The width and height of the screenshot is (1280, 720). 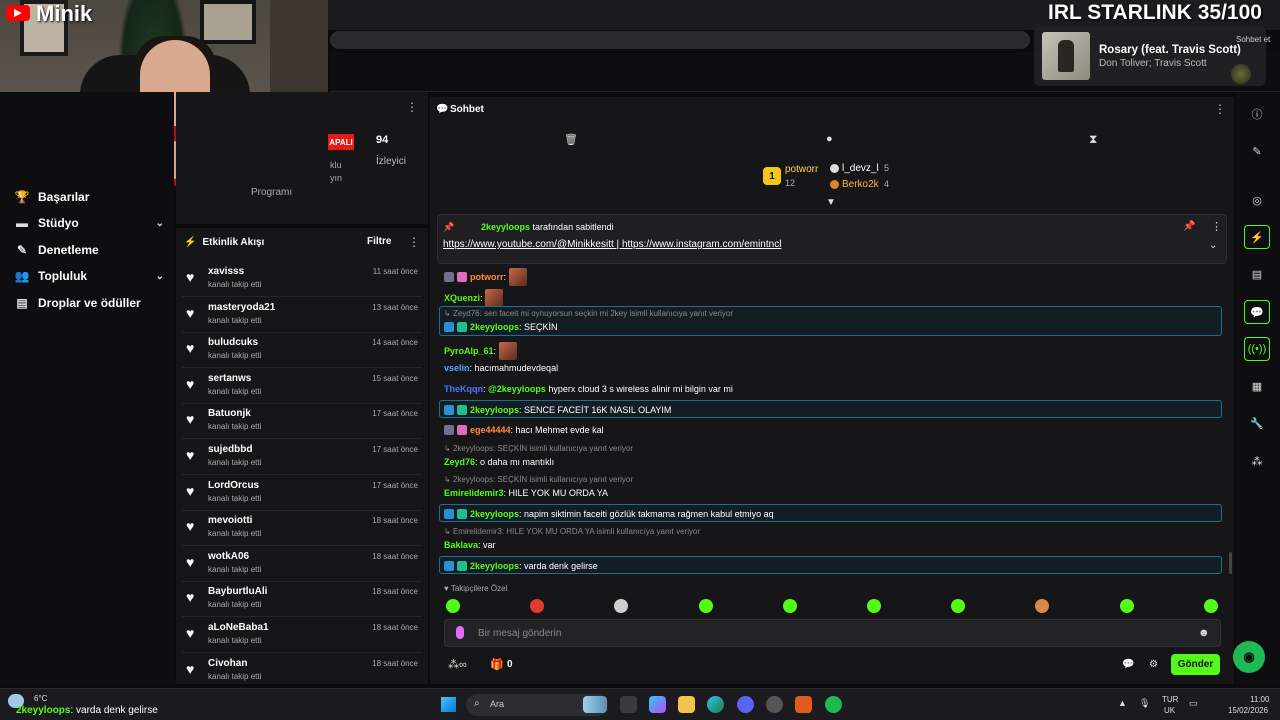 I want to click on task-view-icon, so click(x=628, y=704).